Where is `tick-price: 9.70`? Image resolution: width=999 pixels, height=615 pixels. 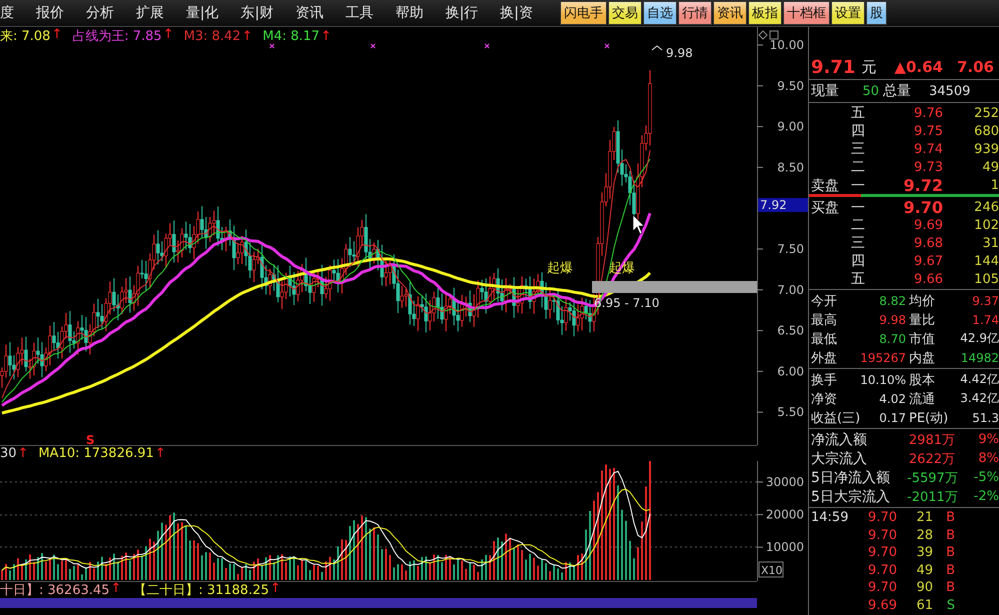 tick-price: 9.70 is located at coordinates (882, 518).